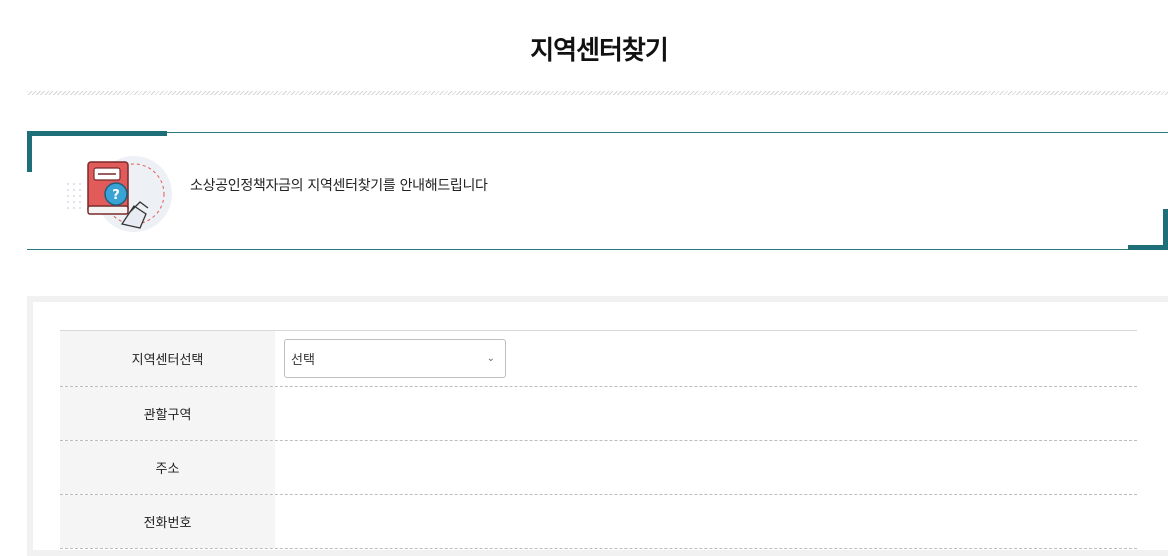 Image resolution: width=1168 pixels, height=556 pixels. Describe the element at coordinates (597, 93) in the screenshot. I see `title-divider` at that location.